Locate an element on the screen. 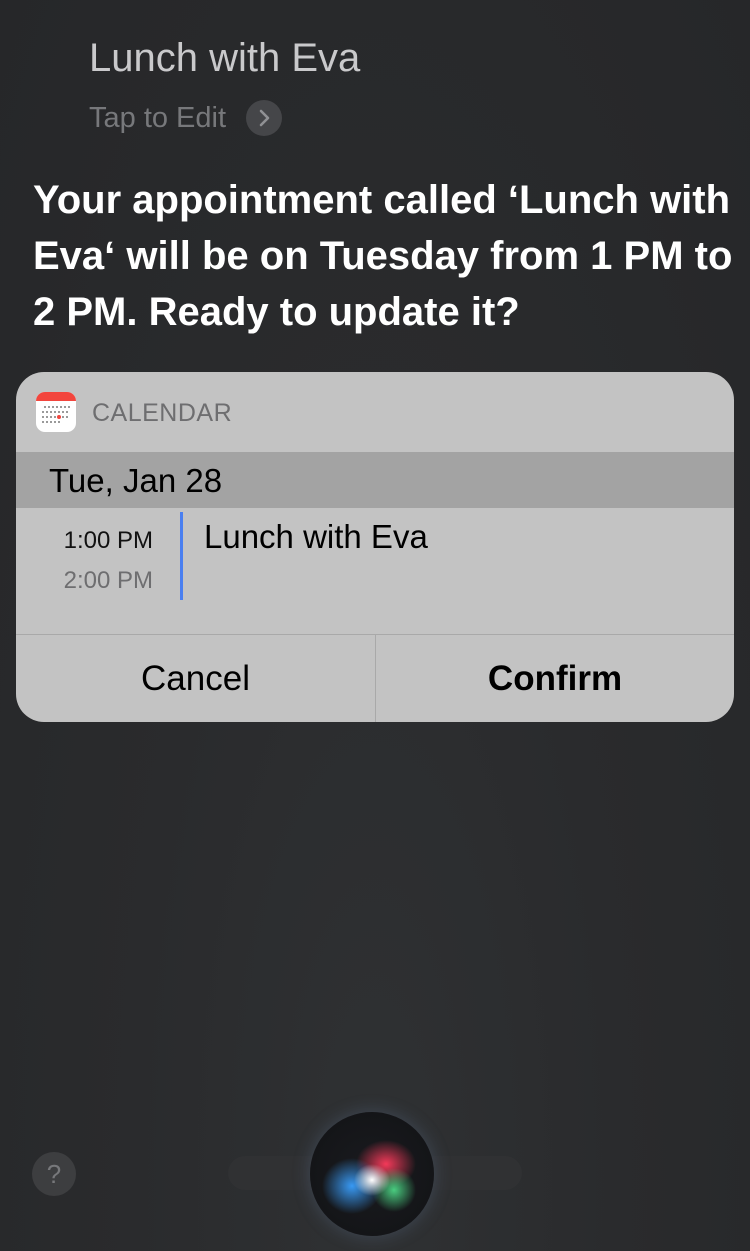  event-color-bar is located at coordinates (181, 556).